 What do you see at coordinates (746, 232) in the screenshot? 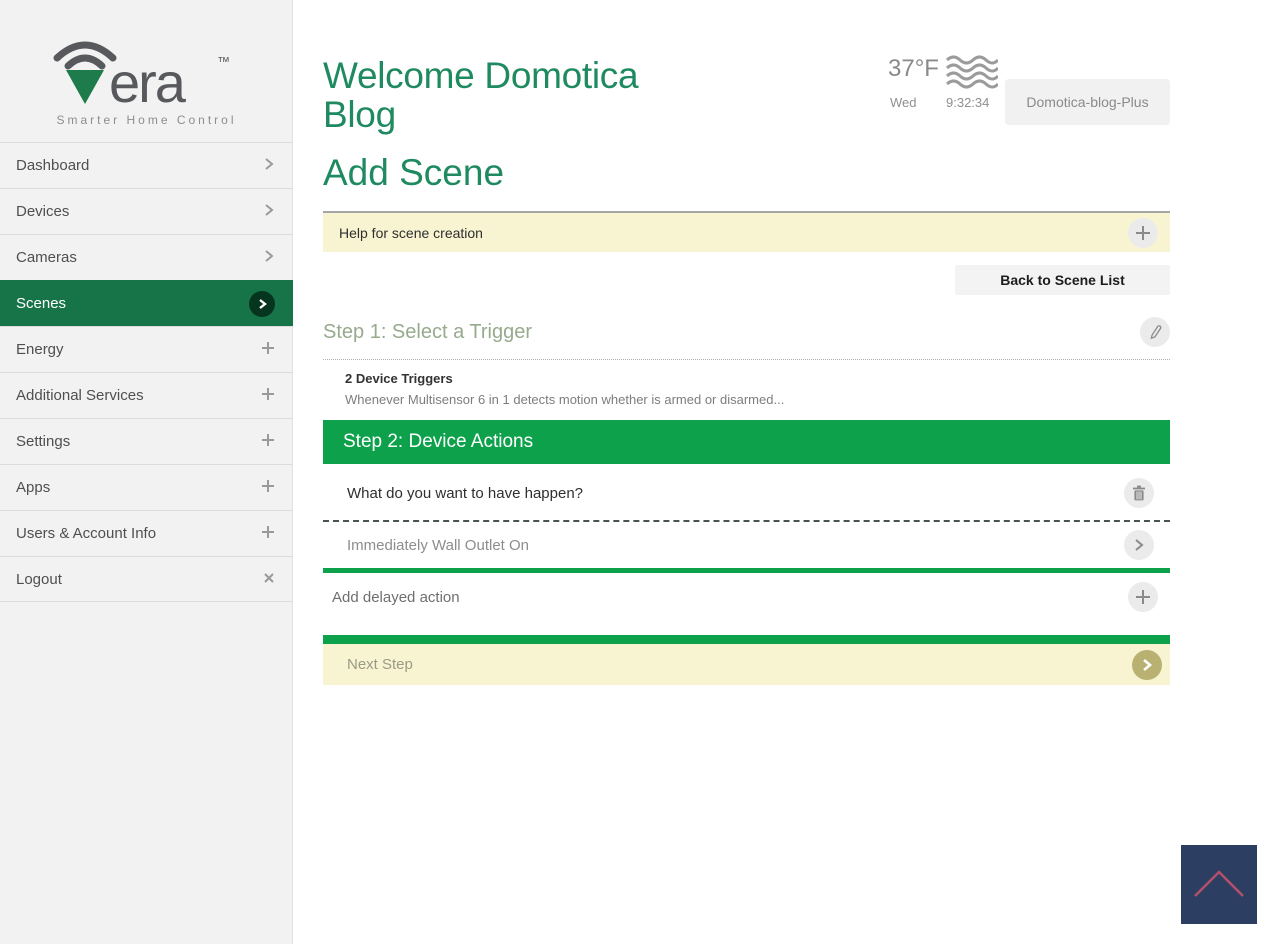
I see `help-bar: Help for scene creation` at bounding box center [746, 232].